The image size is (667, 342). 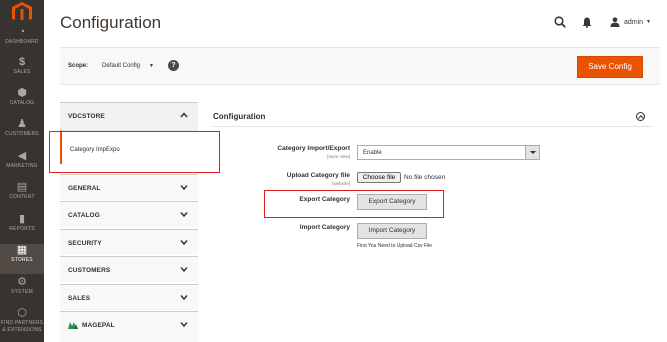 I want to click on scope-switcher: Default Config, so click(x=121, y=66).